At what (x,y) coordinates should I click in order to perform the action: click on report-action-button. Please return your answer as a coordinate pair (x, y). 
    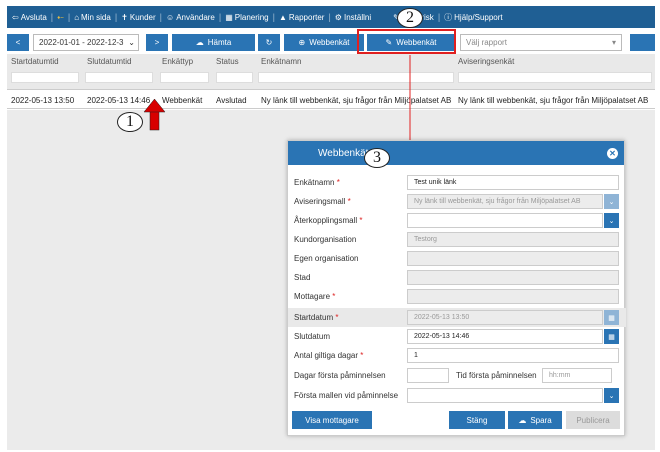
    Looking at the image, I should click on (642, 42).